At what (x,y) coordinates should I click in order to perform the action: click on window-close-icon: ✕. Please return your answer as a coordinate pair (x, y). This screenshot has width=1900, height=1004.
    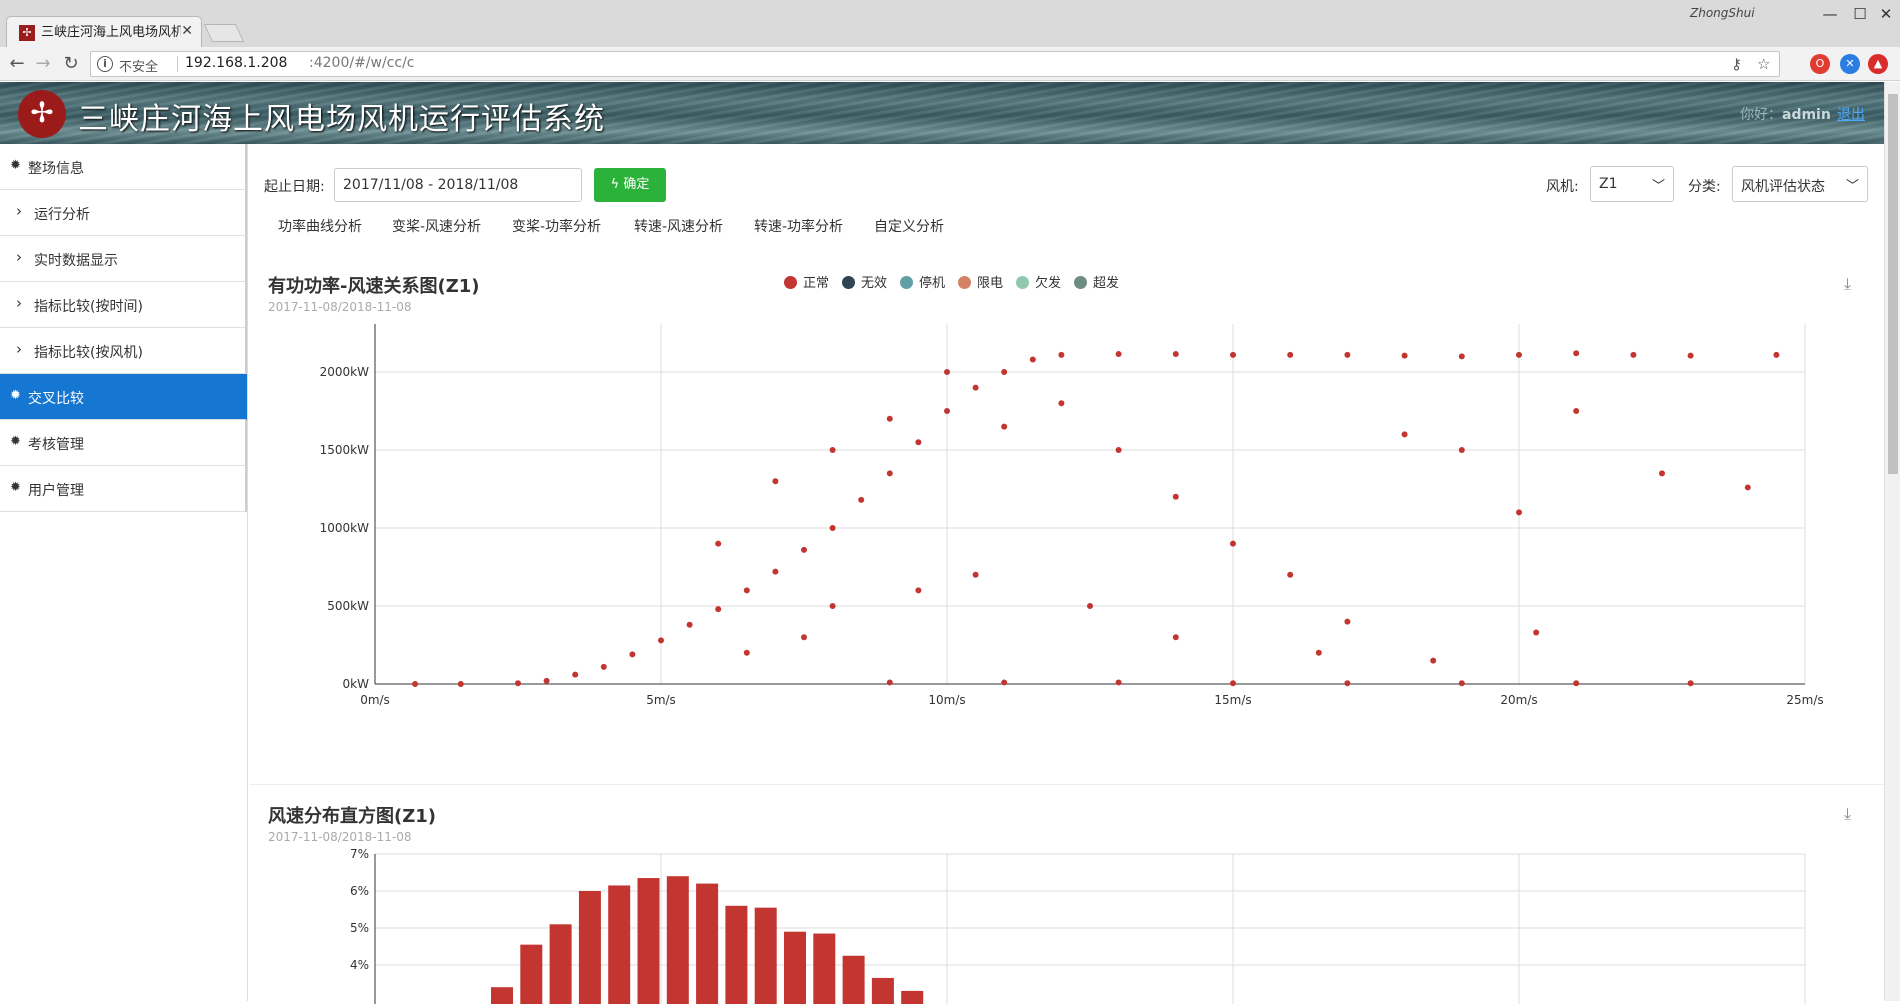
    Looking at the image, I should click on (1883, 14).